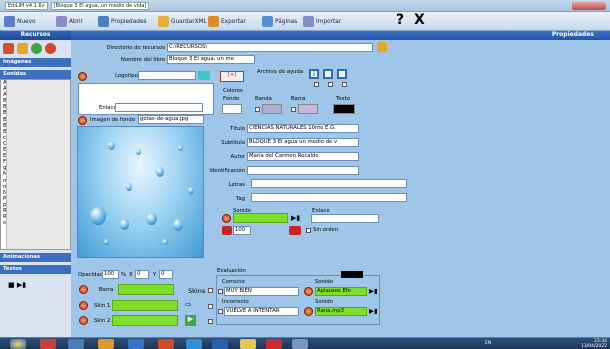  I want to click on incorrecto-checkbox, so click(220, 311).